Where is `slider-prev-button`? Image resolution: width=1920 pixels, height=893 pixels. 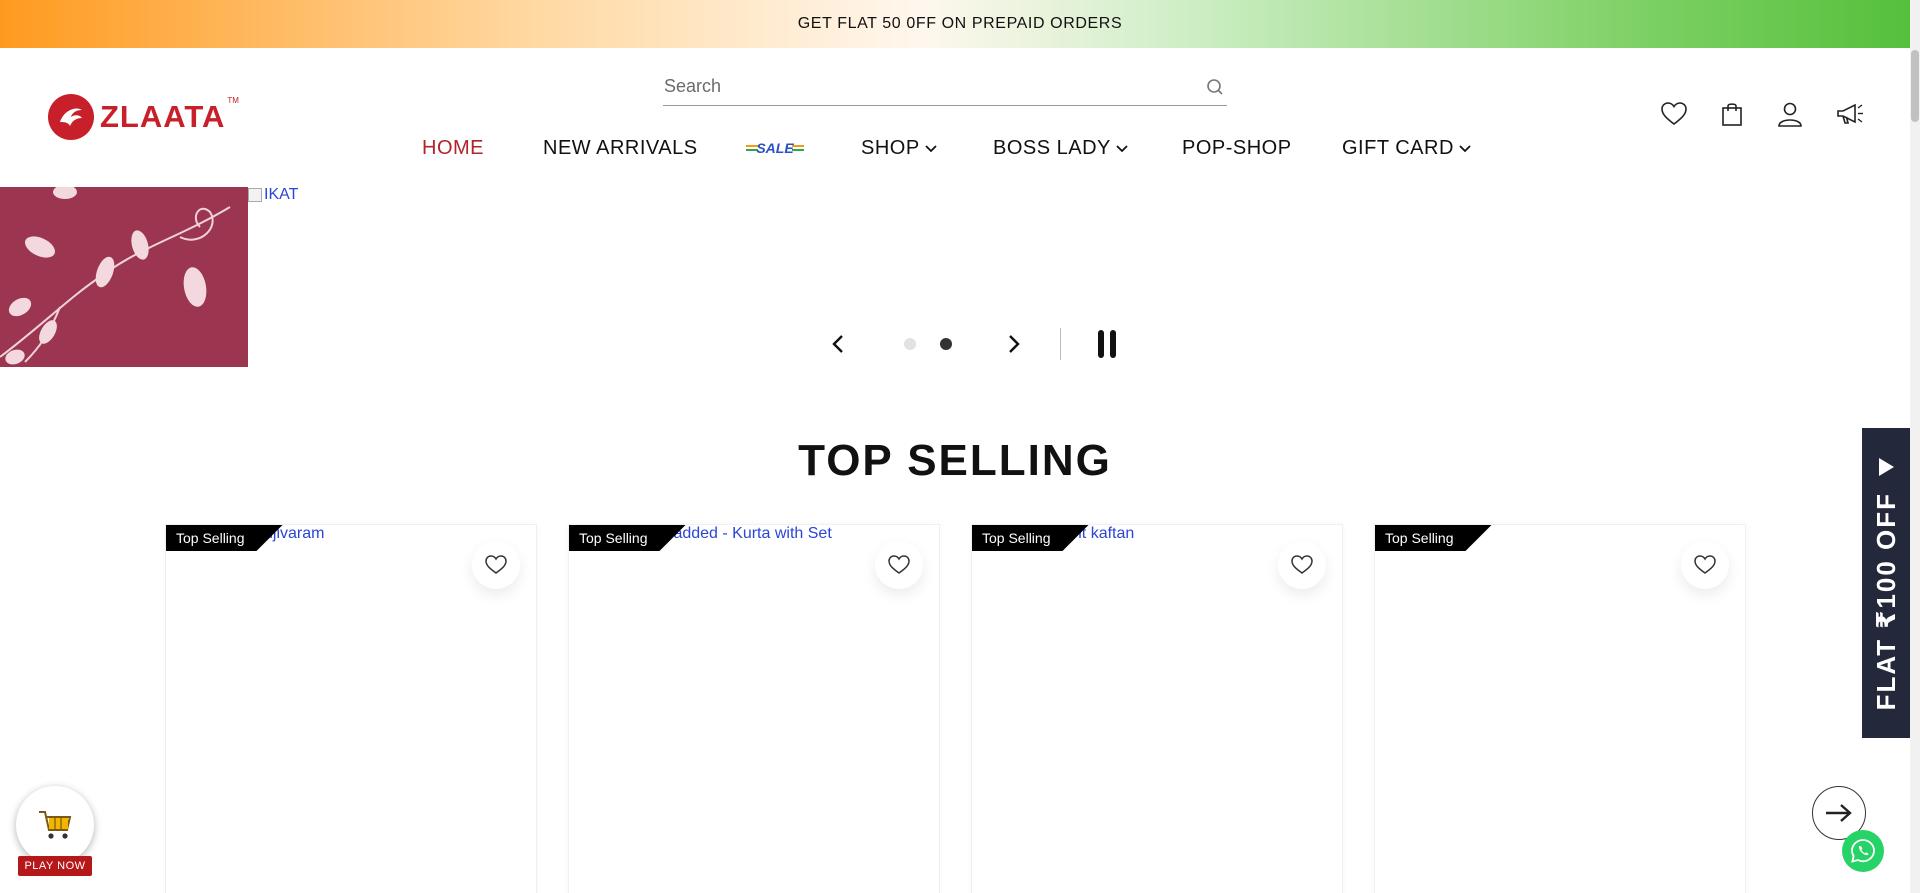 slider-prev-button is located at coordinates (838, 344).